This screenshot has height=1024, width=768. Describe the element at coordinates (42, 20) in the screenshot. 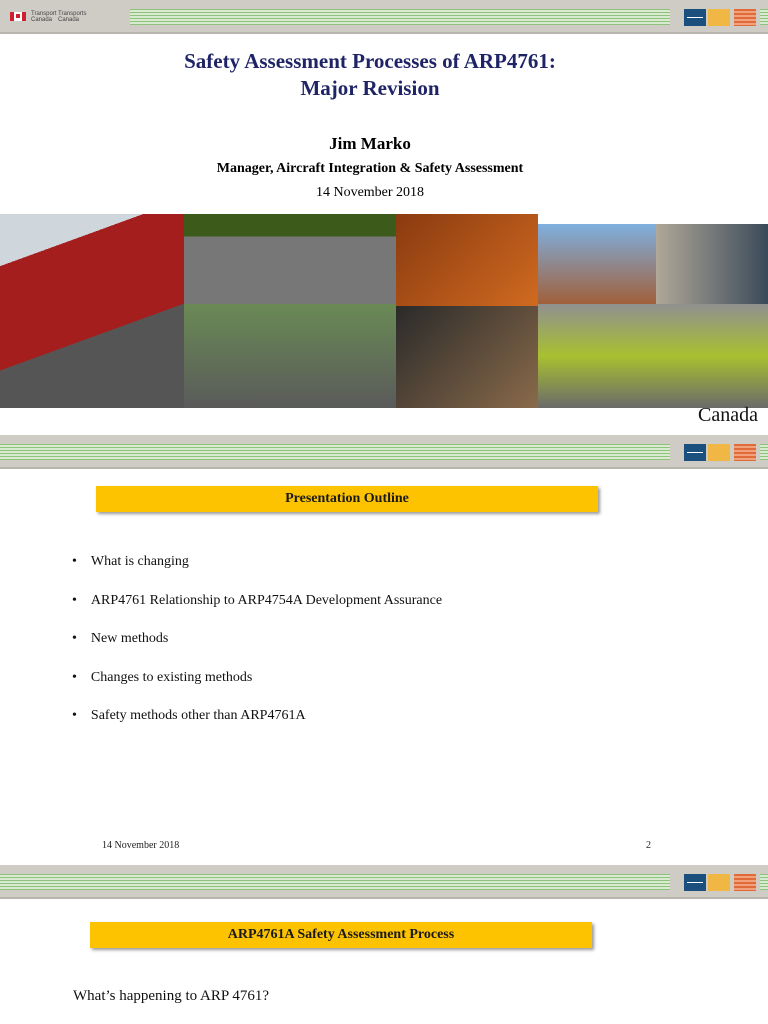

I see `org-en-2: Canada` at that location.